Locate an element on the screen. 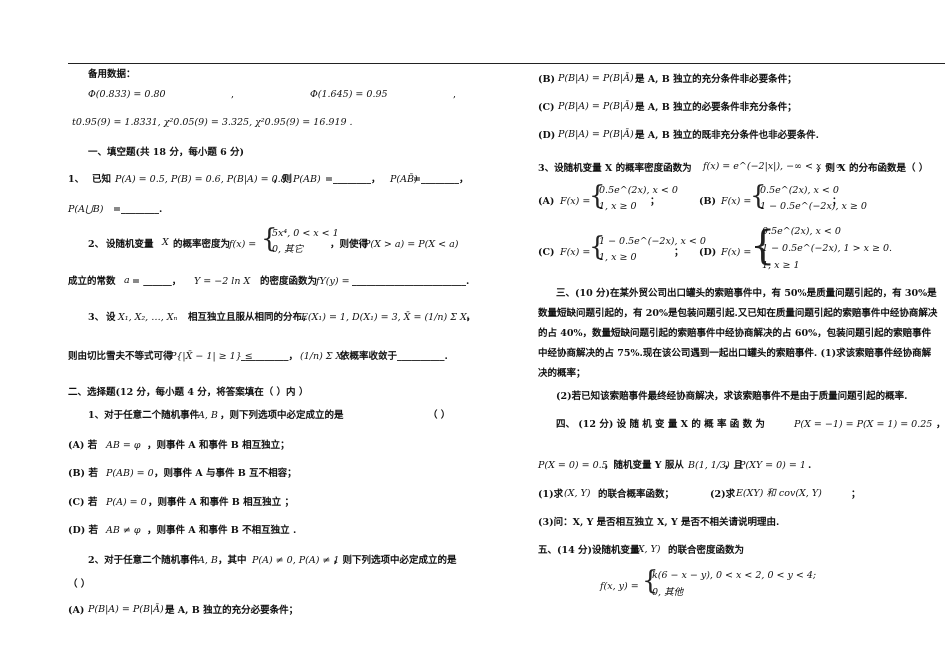 The width and height of the screenshot is (945, 668). q3-moments: E(X₁) = 1, D(X₁) = 3, X̄ = (1/n) Σ Xᵢ is located at coordinates (385, 317).